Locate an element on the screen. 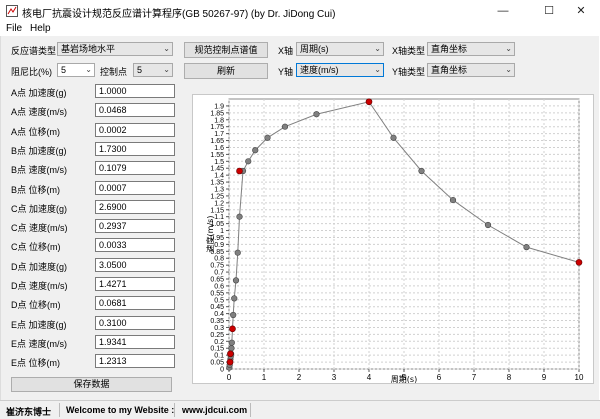 This screenshot has height=419, width=600. y-tick-label: 0 is located at coordinates (222, 370).